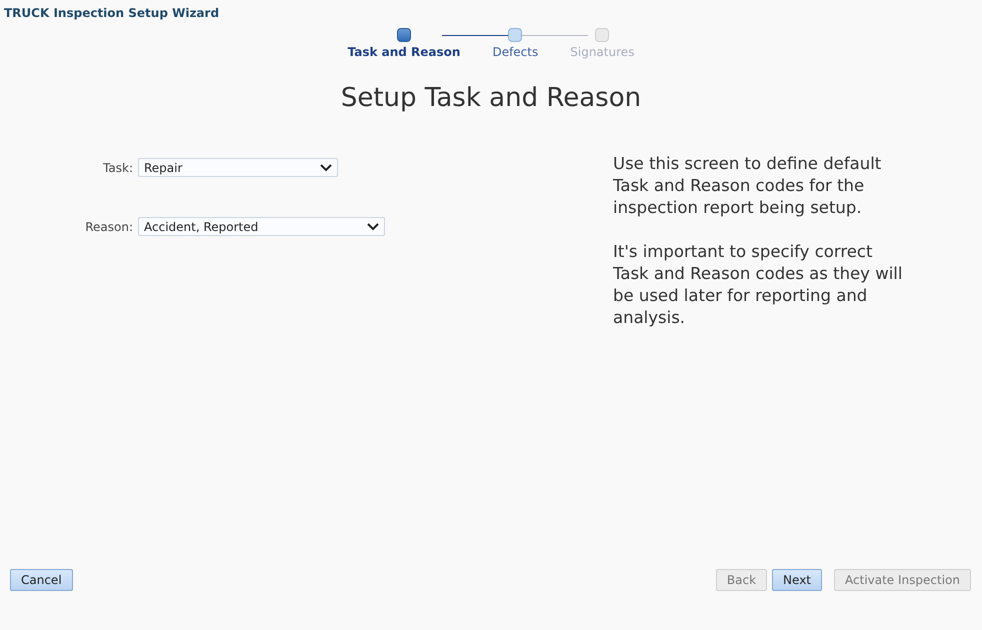  What do you see at coordinates (491, 98) in the screenshot?
I see `page-heading: Setup Task and Reason` at bounding box center [491, 98].